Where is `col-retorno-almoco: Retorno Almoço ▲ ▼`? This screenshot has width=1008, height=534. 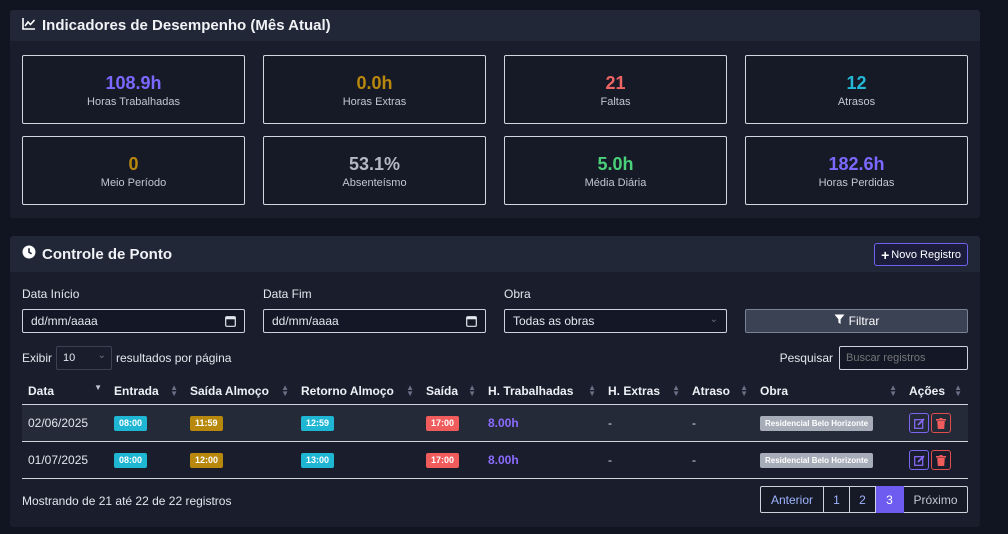 col-retorno-almoco: Retorno Almoço ▲ ▼ is located at coordinates (357, 391).